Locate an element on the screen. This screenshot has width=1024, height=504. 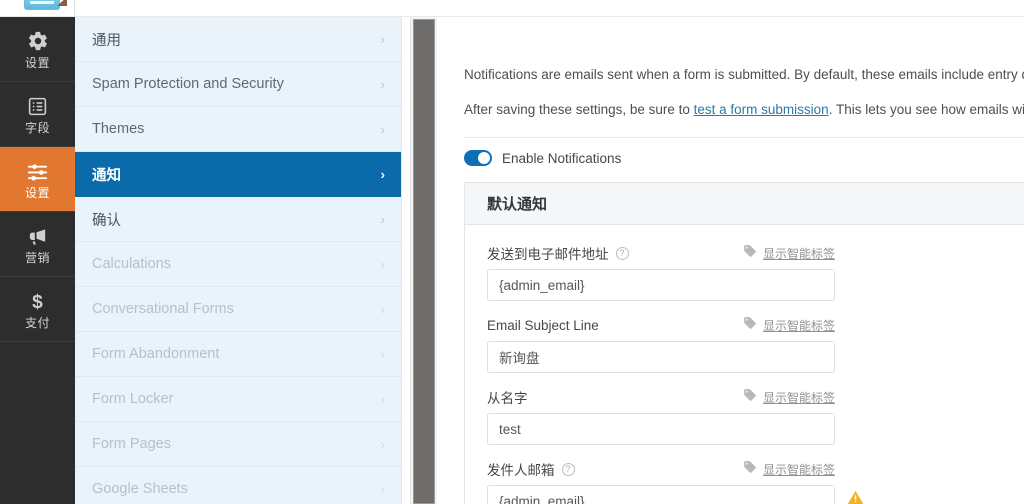
nav-item-spam-protection-and-security: Spam Protection and Security › is located at coordinates (238, 84).